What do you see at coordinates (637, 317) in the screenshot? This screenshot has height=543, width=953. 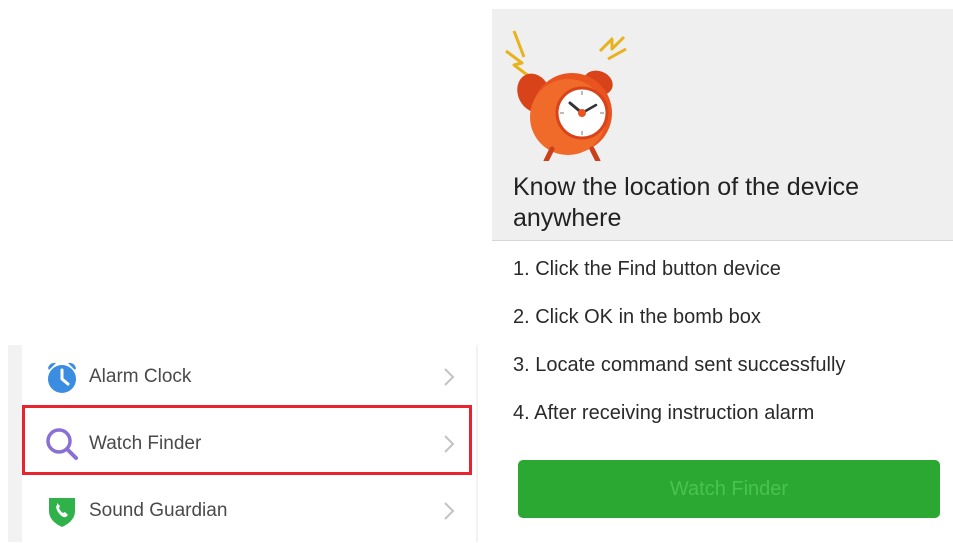 I see `instruction-step: 2. Click OK in the bomb box` at bounding box center [637, 317].